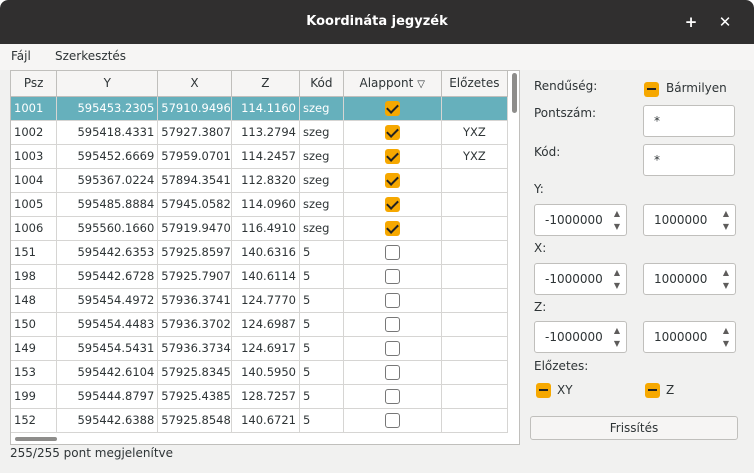 The height and width of the screenshot is (473, 754). Describe the element at coordinates (107, 84) in the screenshot. I see `column-header-y: Y` at that location.